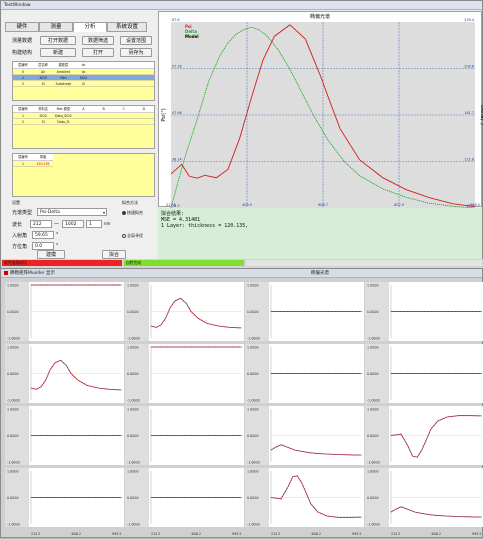 This screenshot has width=483, height=539. What do you see at coordinates (58, 52) in the screenshot?
I see `new-structure-button: 新建` at bounding box center [58, 52].